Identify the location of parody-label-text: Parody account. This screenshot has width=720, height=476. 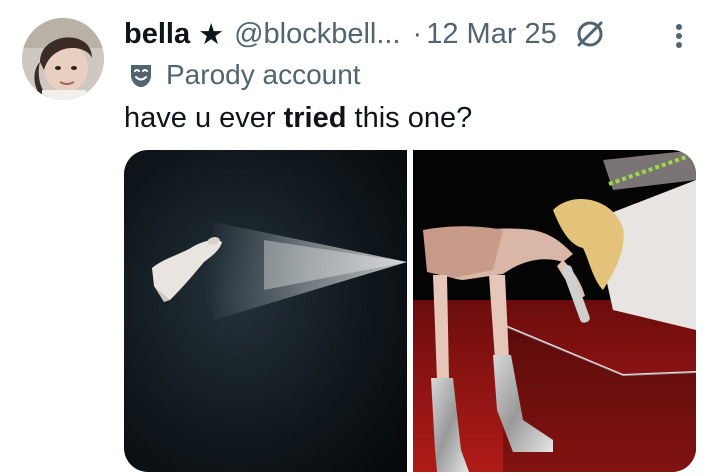
(263, 74).